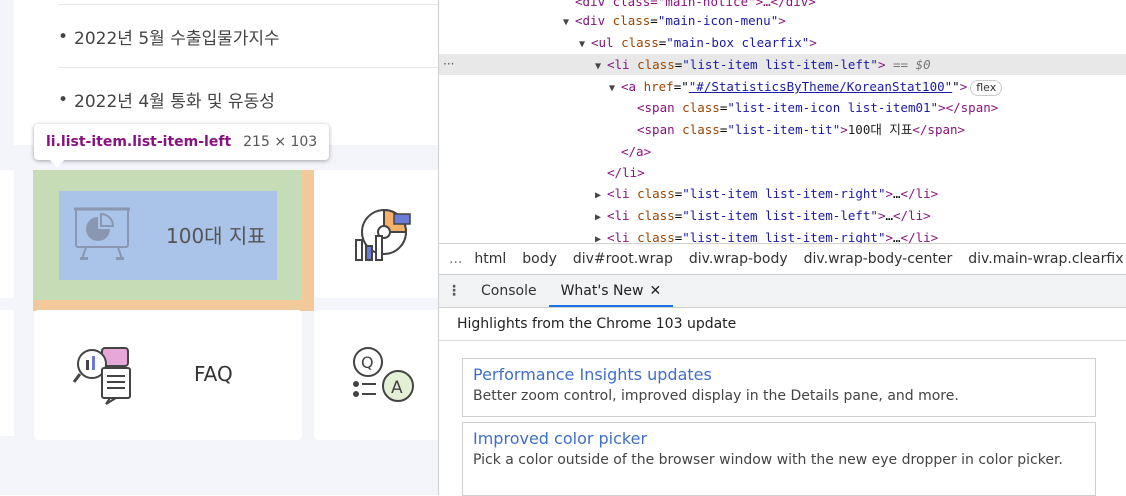 This screenshot has height=496, width=1126. What do you see at coordinates (602, 42) in the screenshot?
I see `tag-name: <ul` at bounding box center [602, 42].